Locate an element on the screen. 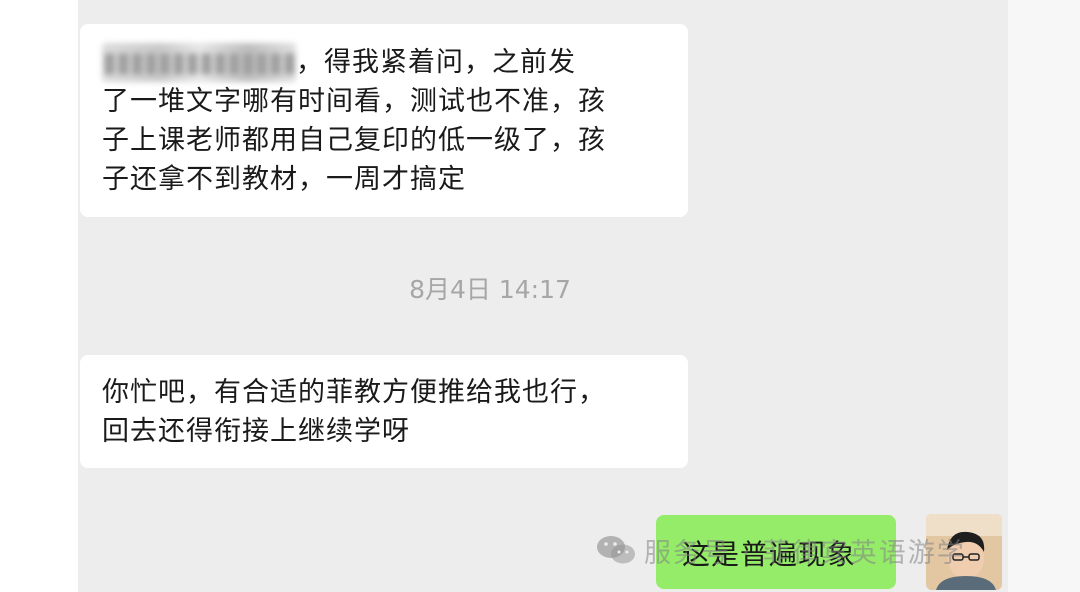  outgoing-message-bubble: 这是普遍现象 is located at coordinates (776, 552).